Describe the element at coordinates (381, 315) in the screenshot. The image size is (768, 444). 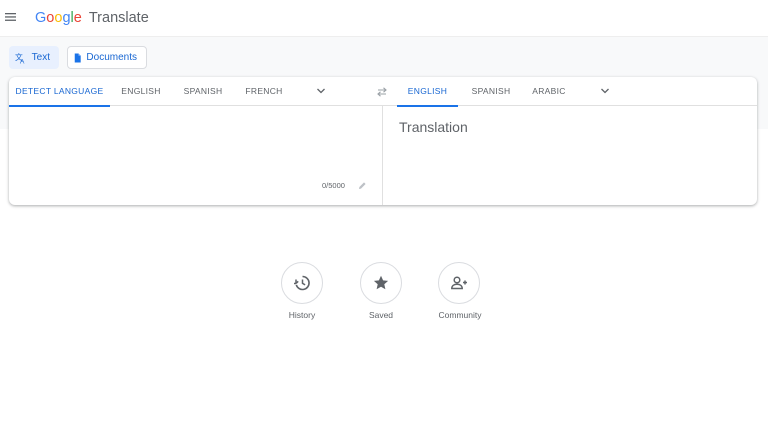
I see `saved-label: Saved` at that location.